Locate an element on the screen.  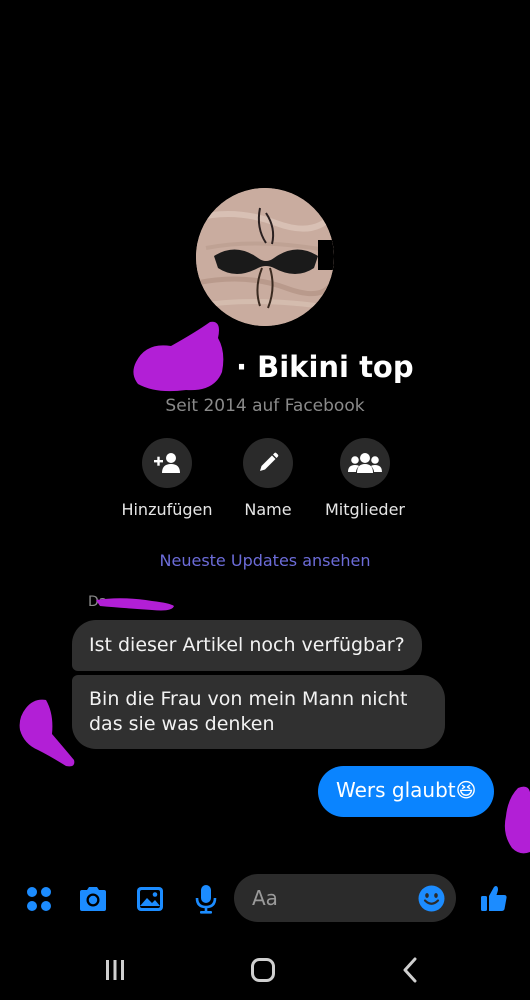
incoming-message: Ist dieser Artikel noch verfügbar? is located at coordinates (247, 645).